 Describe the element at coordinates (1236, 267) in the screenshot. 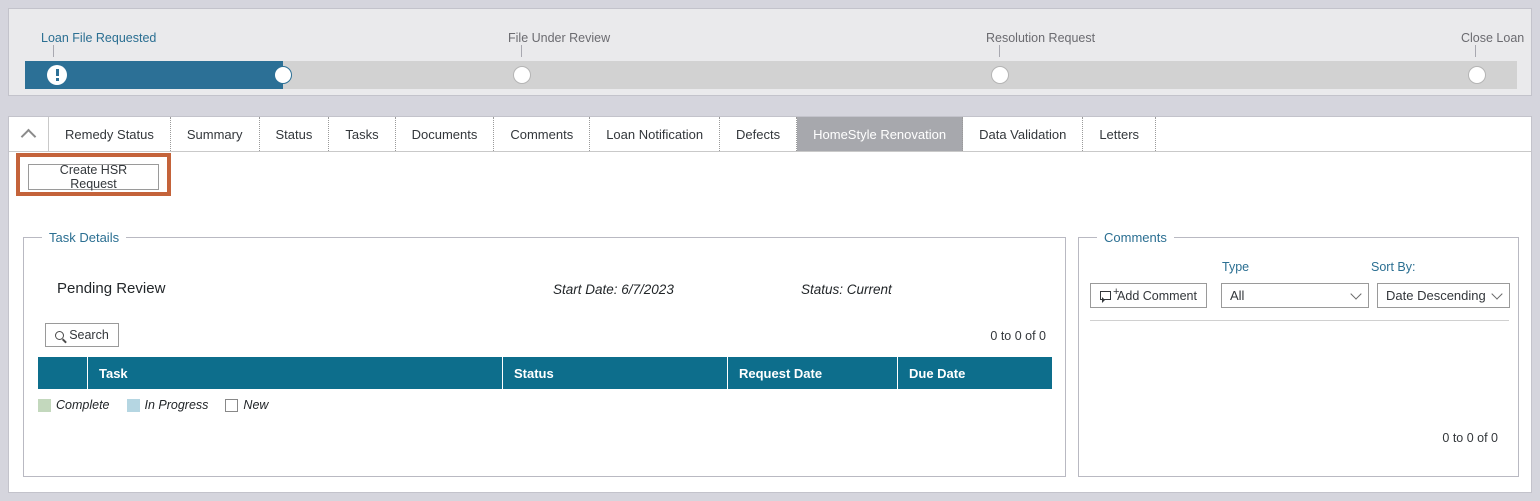

I see `comment-type-label: Type` at that location.